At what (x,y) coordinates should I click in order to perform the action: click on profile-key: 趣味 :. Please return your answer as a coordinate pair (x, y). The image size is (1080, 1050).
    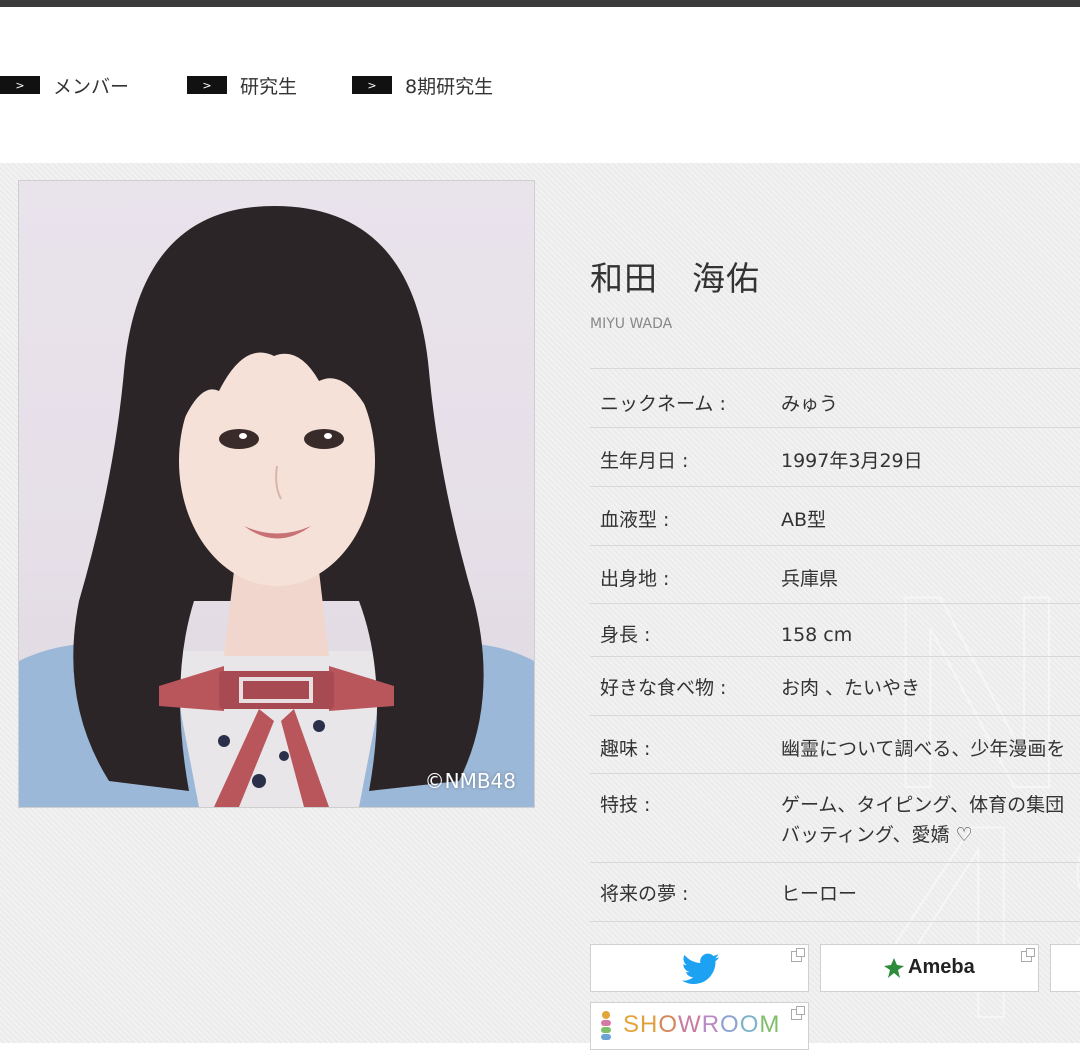
    Looking at the image, I should click on (625, 749).